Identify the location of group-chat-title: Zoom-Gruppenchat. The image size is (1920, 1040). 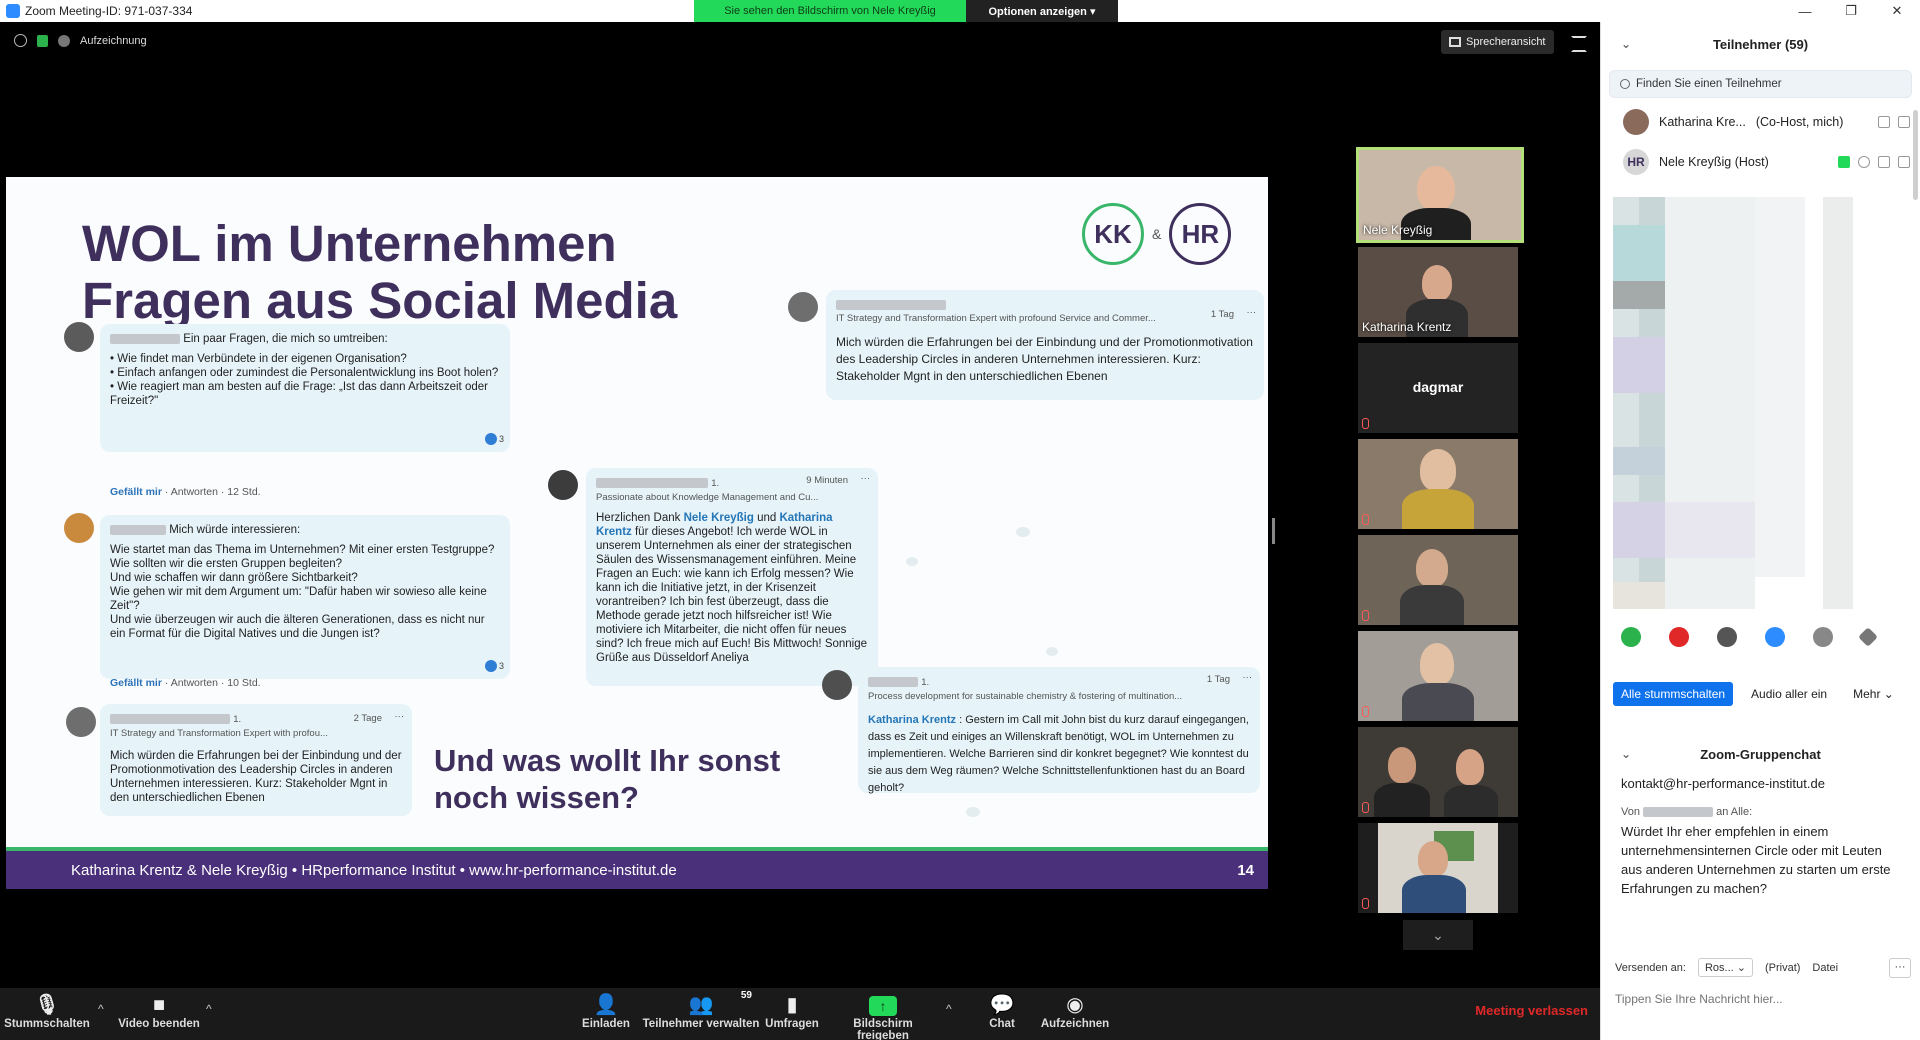
(1760, 754).